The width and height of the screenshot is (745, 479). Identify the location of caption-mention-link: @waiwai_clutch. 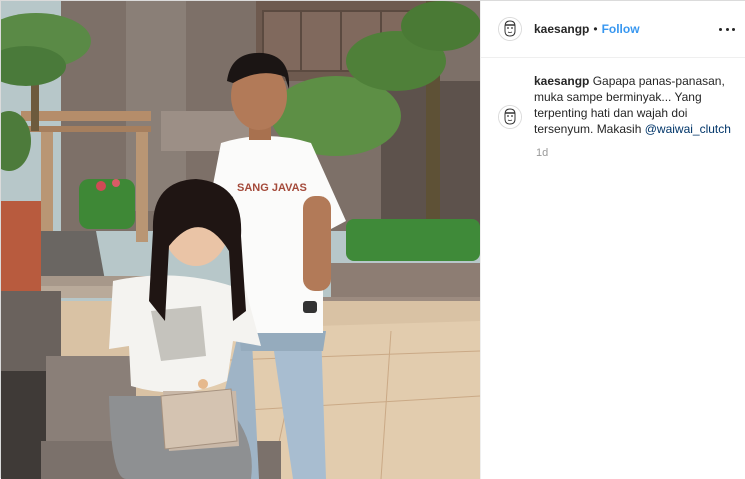
(688, 129).